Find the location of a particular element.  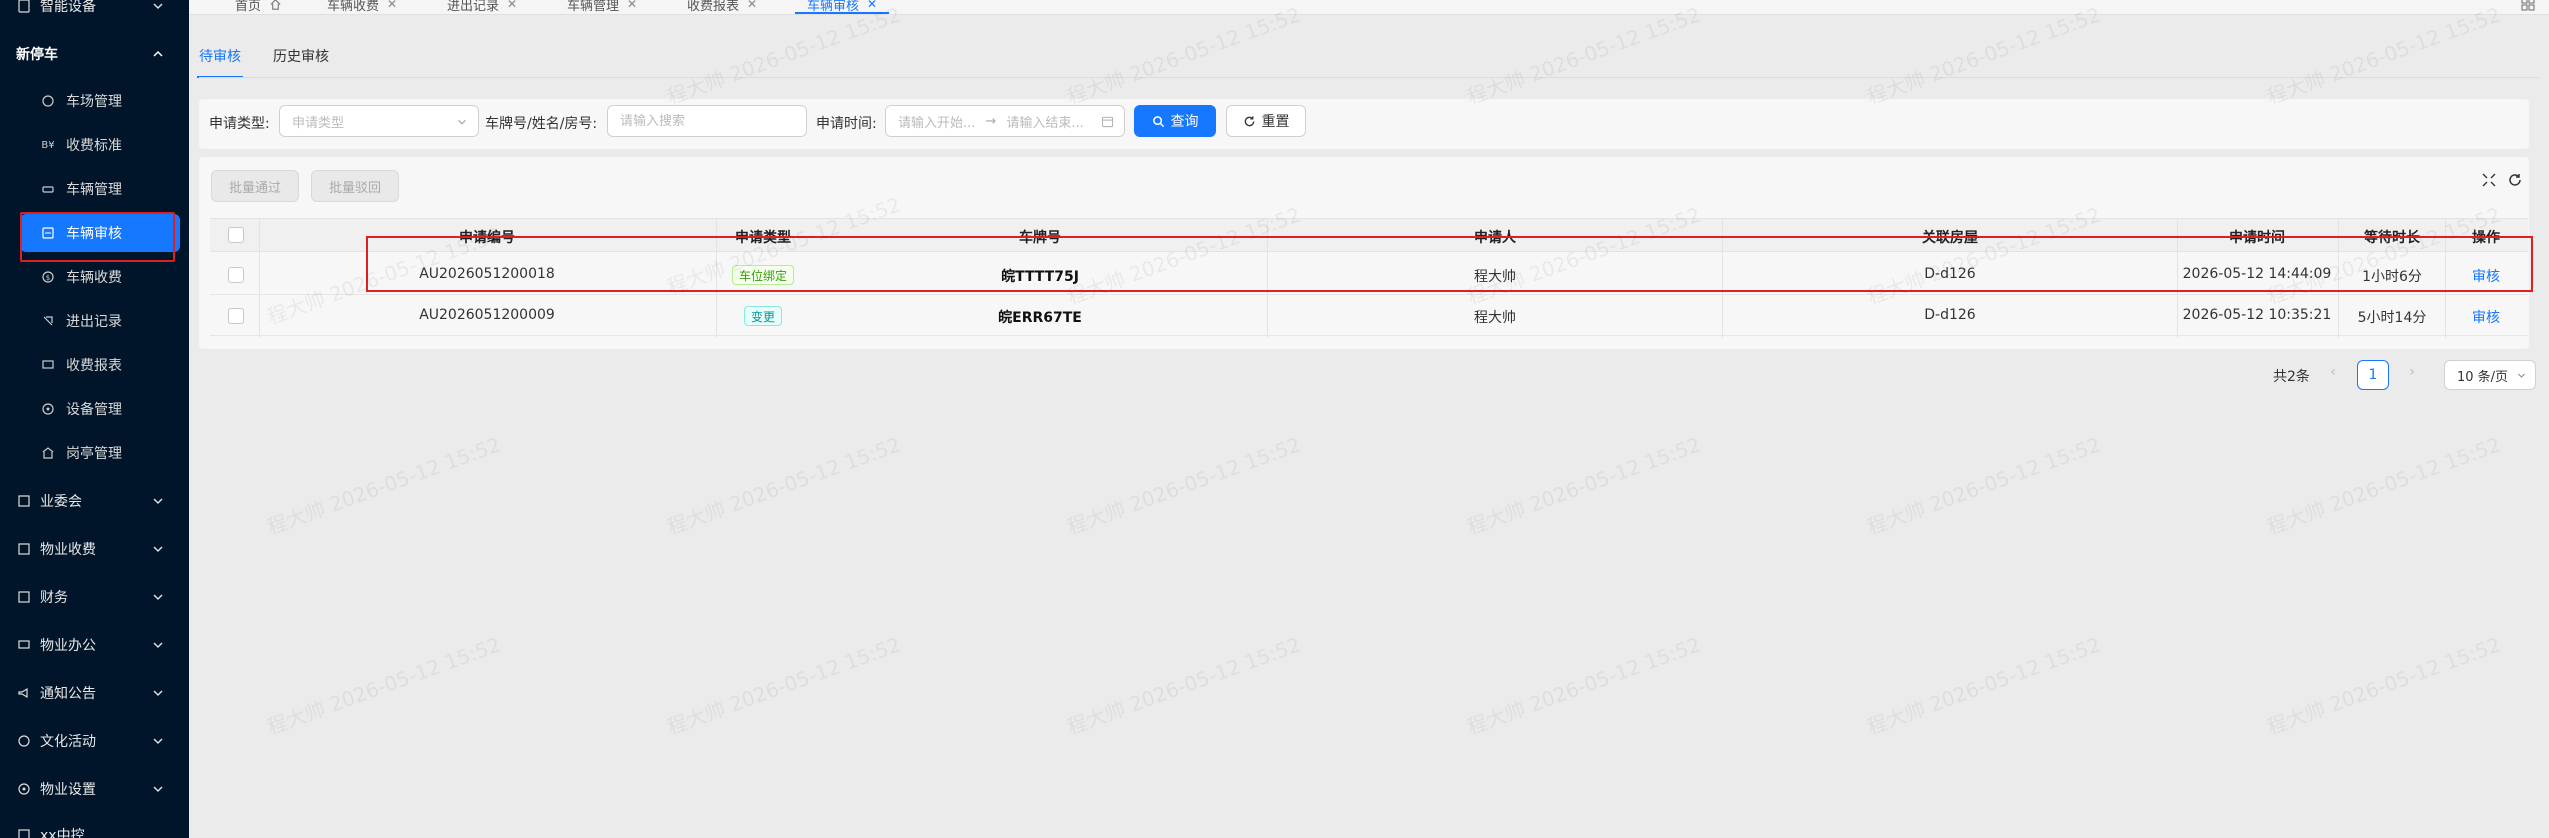

tab-vehicle-audit: 车辆审核 ✕ is located at coordinates (842, 7).